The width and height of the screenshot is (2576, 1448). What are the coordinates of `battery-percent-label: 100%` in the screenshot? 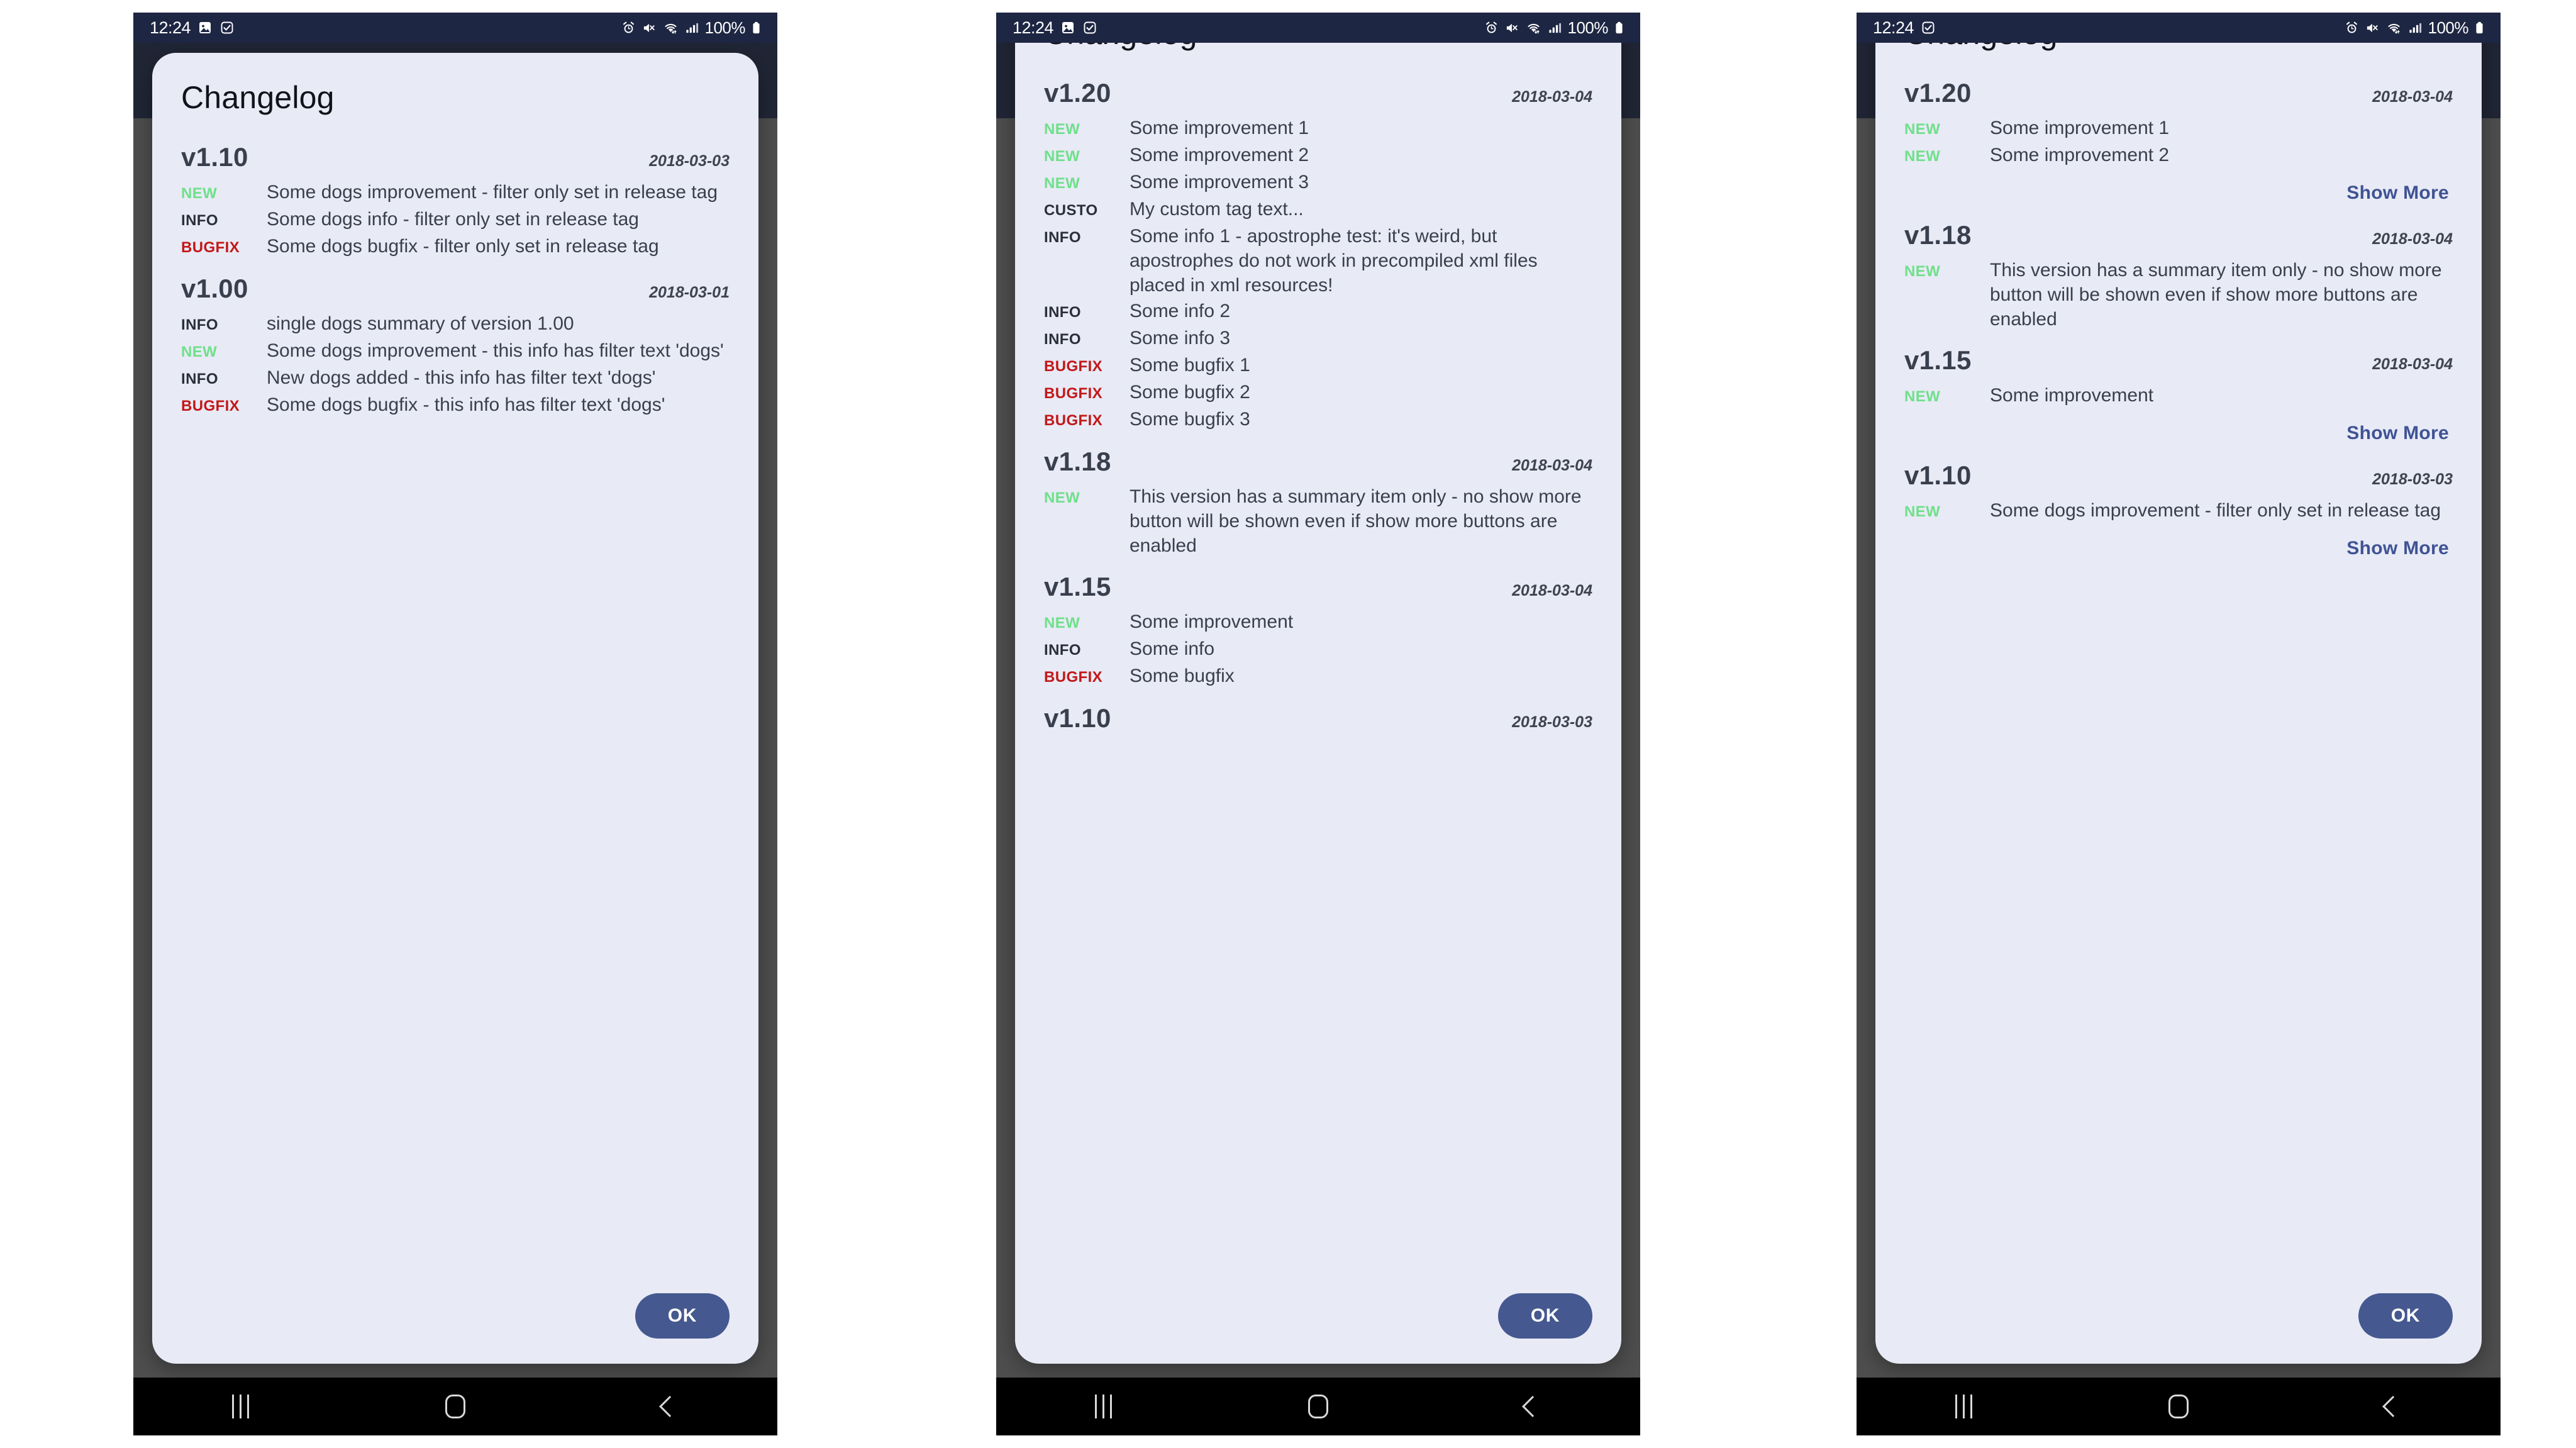 It's located at (1588, 27).